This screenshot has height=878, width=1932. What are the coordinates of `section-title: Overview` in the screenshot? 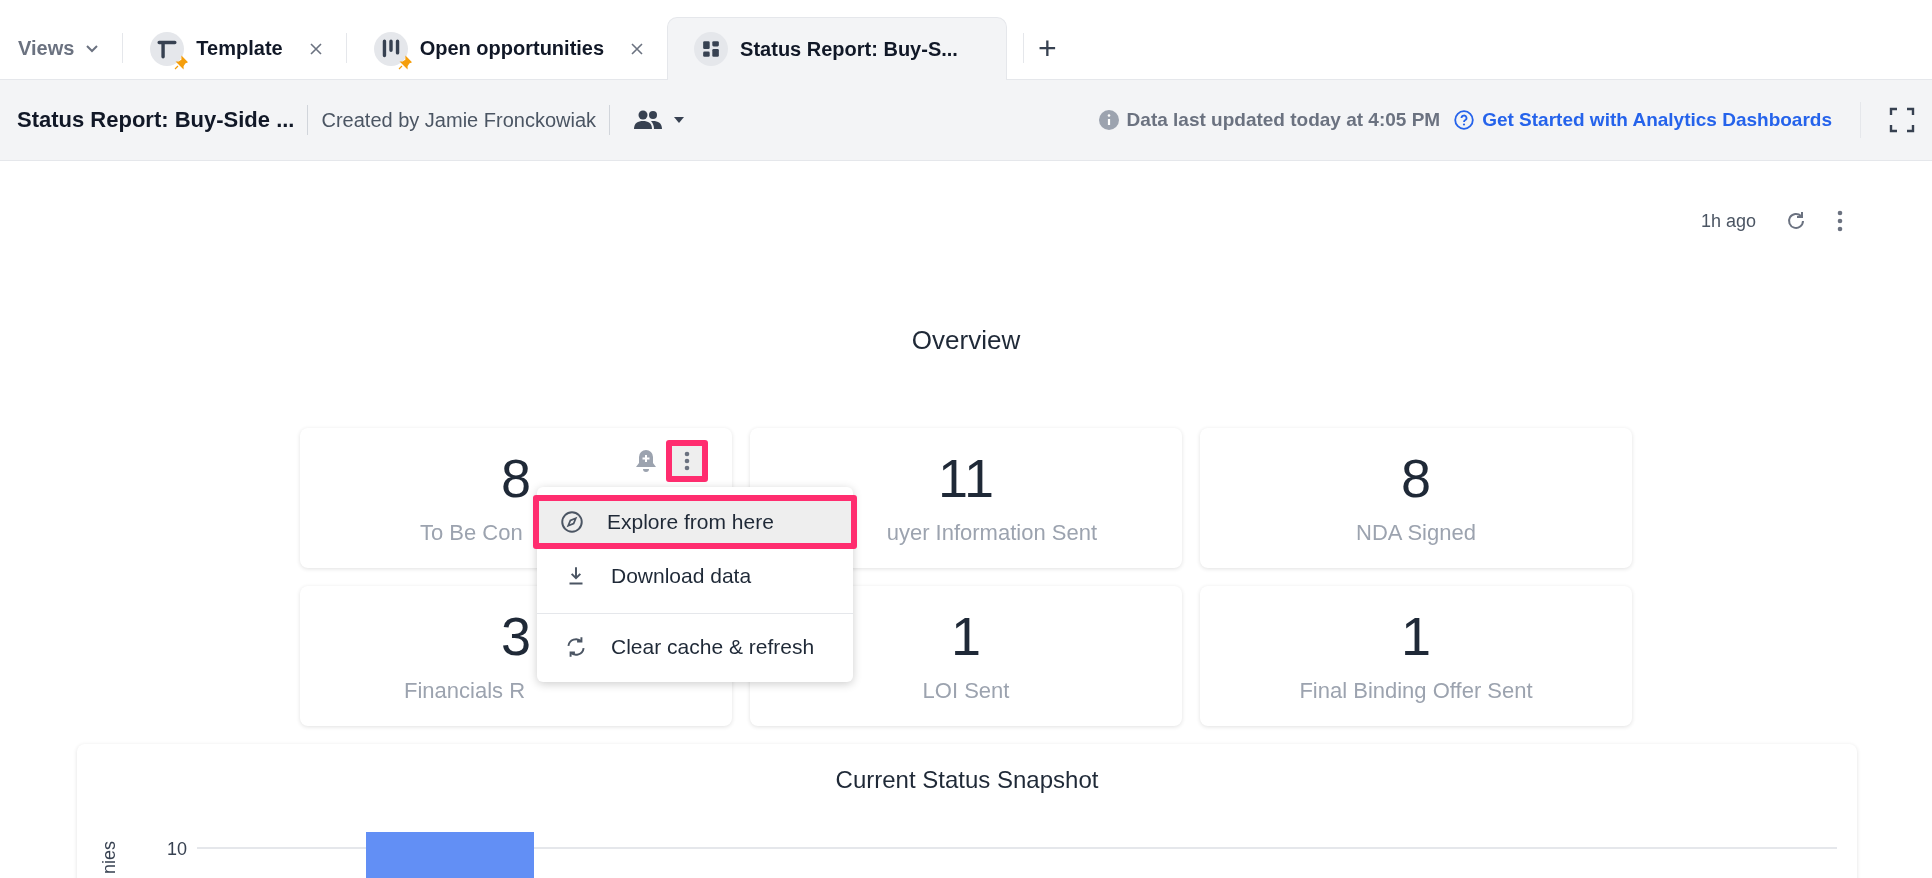 It's located at (966, 340).